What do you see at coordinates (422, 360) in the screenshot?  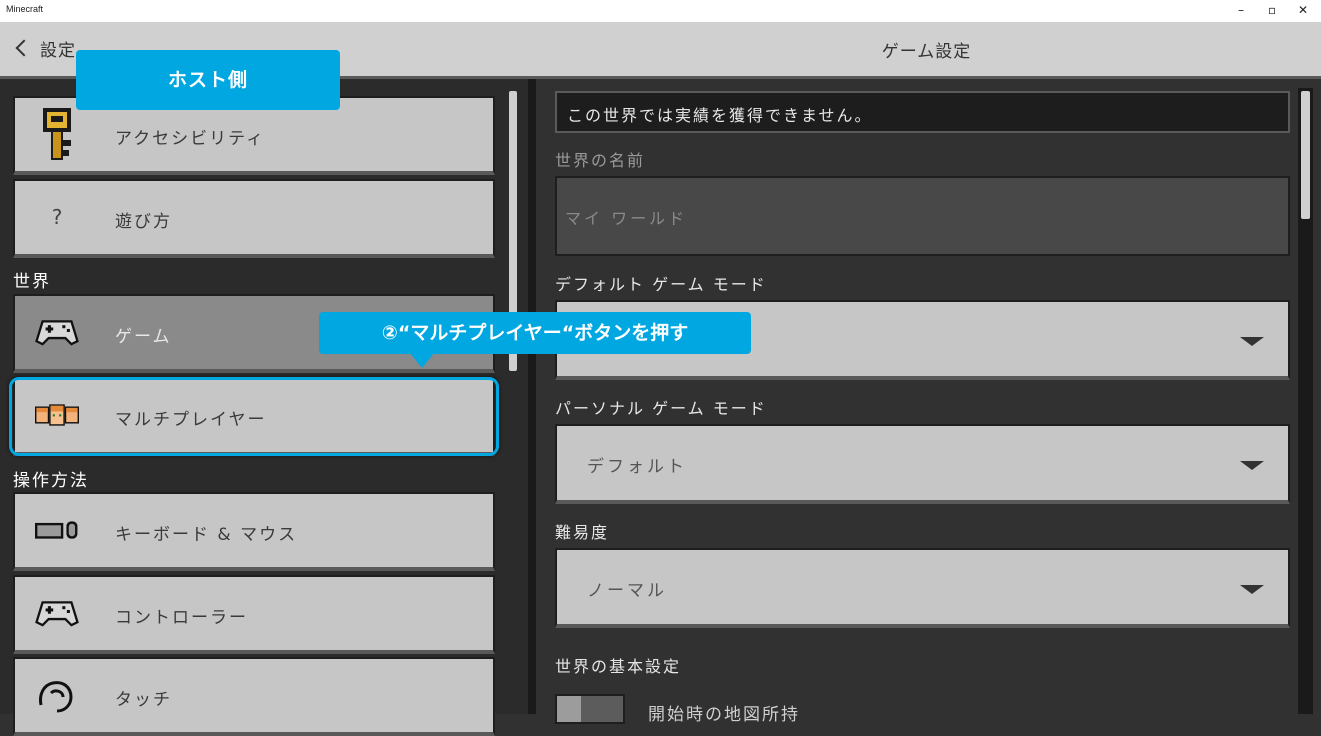 I see `callout-pointer` at bounding box center [422, 360].